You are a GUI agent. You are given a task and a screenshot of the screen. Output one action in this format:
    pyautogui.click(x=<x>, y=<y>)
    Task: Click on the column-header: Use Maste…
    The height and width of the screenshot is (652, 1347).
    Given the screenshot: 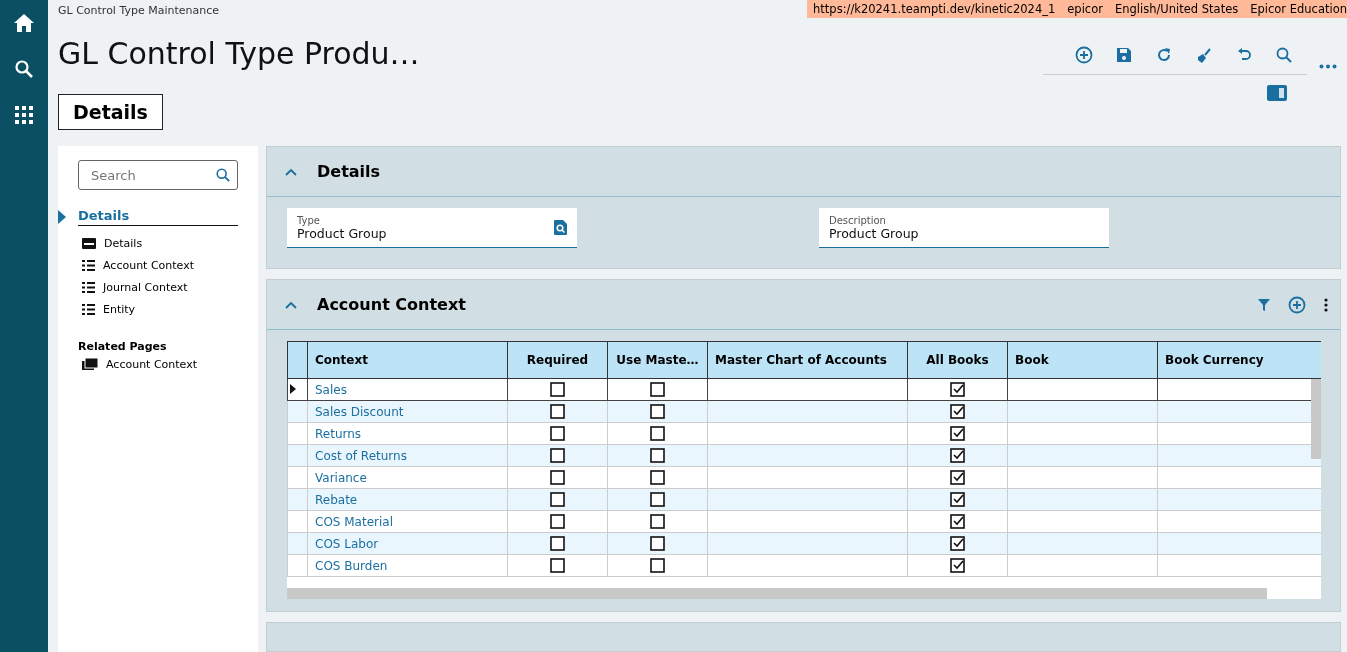 What is the action you would take?
    pyautogui.click(x=657, y=360)
    